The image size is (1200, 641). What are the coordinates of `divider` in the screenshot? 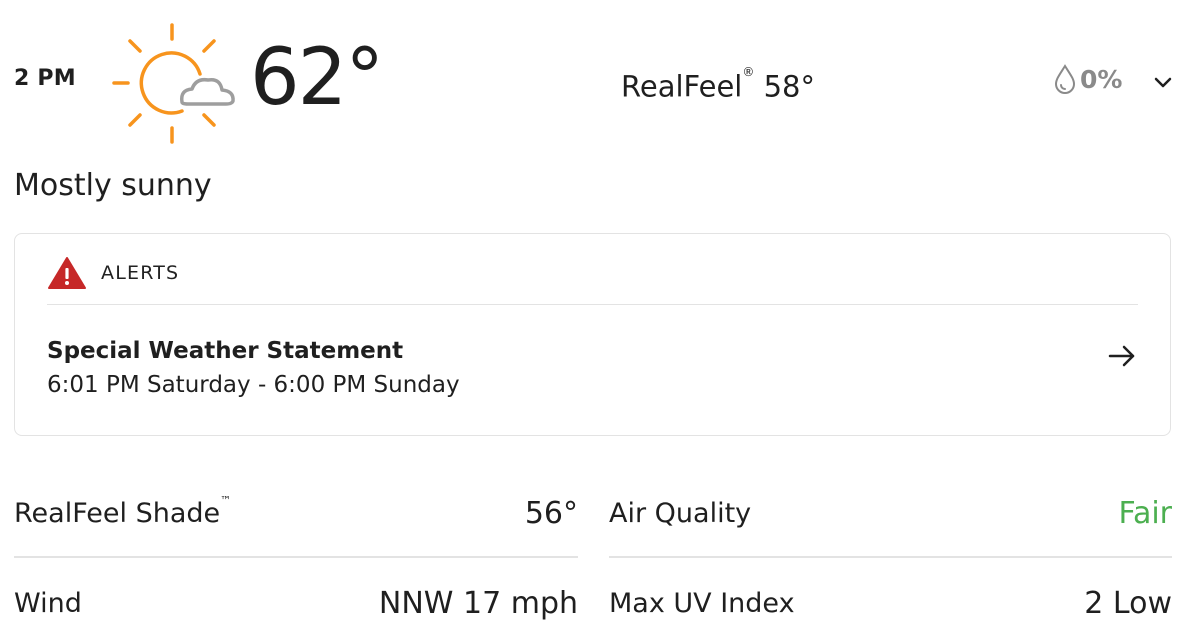 It's located at (592, 304).